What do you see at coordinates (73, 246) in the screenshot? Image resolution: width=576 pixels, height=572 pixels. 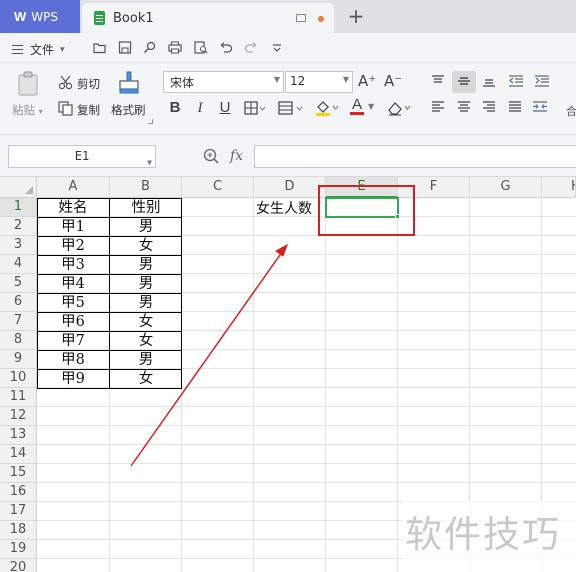 I see `cell-a3: 甲2` at bounding box center [73, 246].